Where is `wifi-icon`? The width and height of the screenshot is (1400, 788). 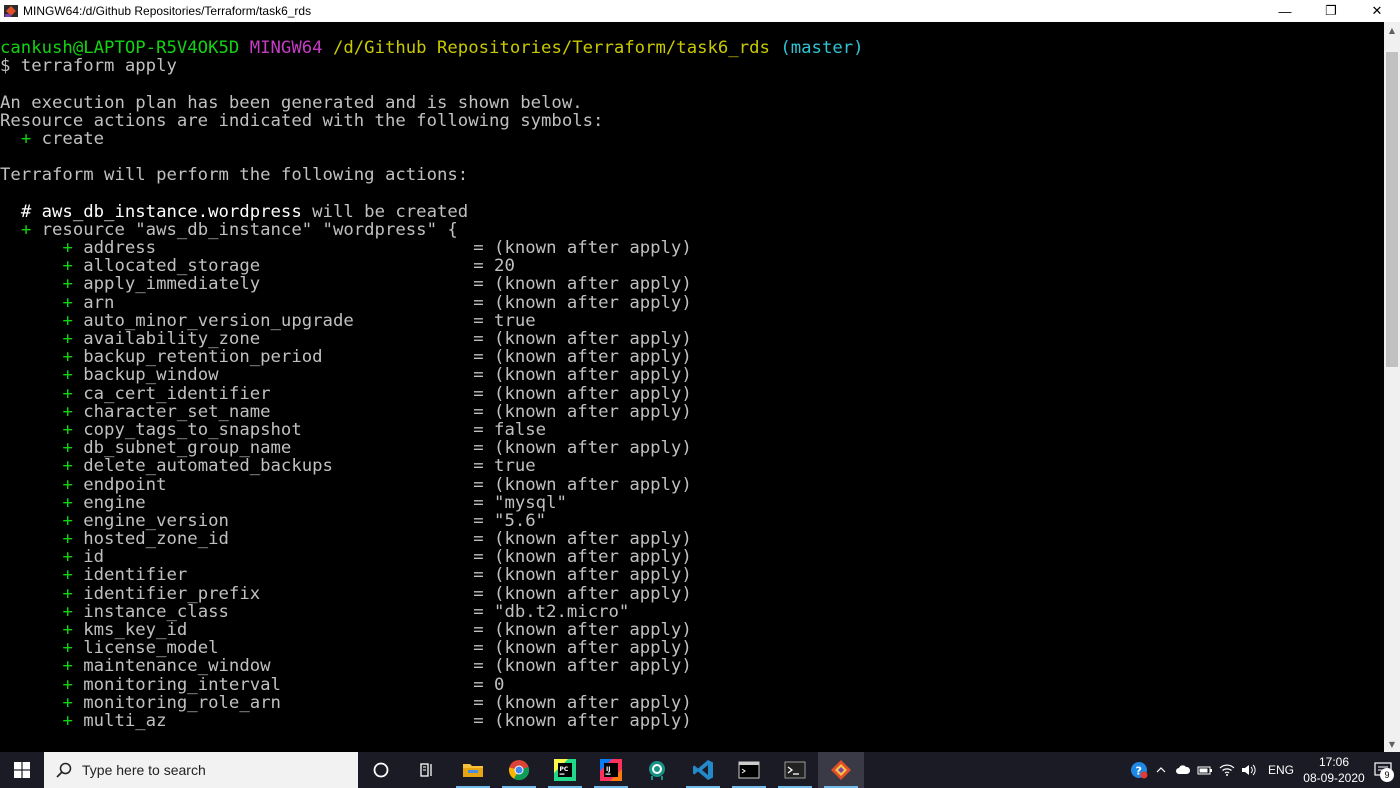
wifi-icon is located at coordinates (1227, 770).